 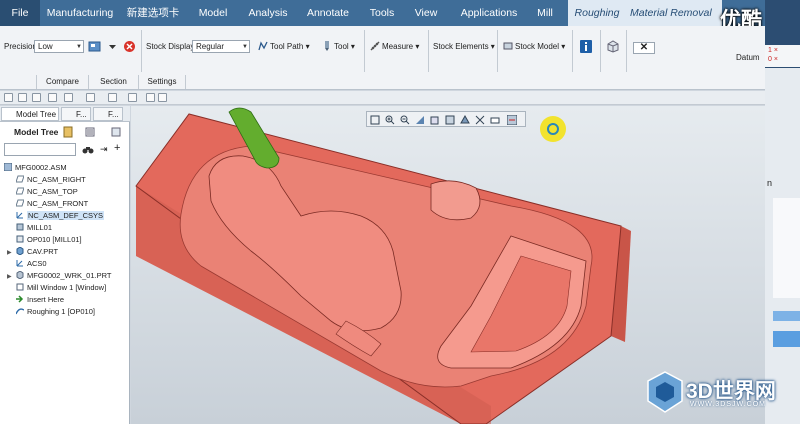 I want to click on customize-icon, so click(x=162, y=97).